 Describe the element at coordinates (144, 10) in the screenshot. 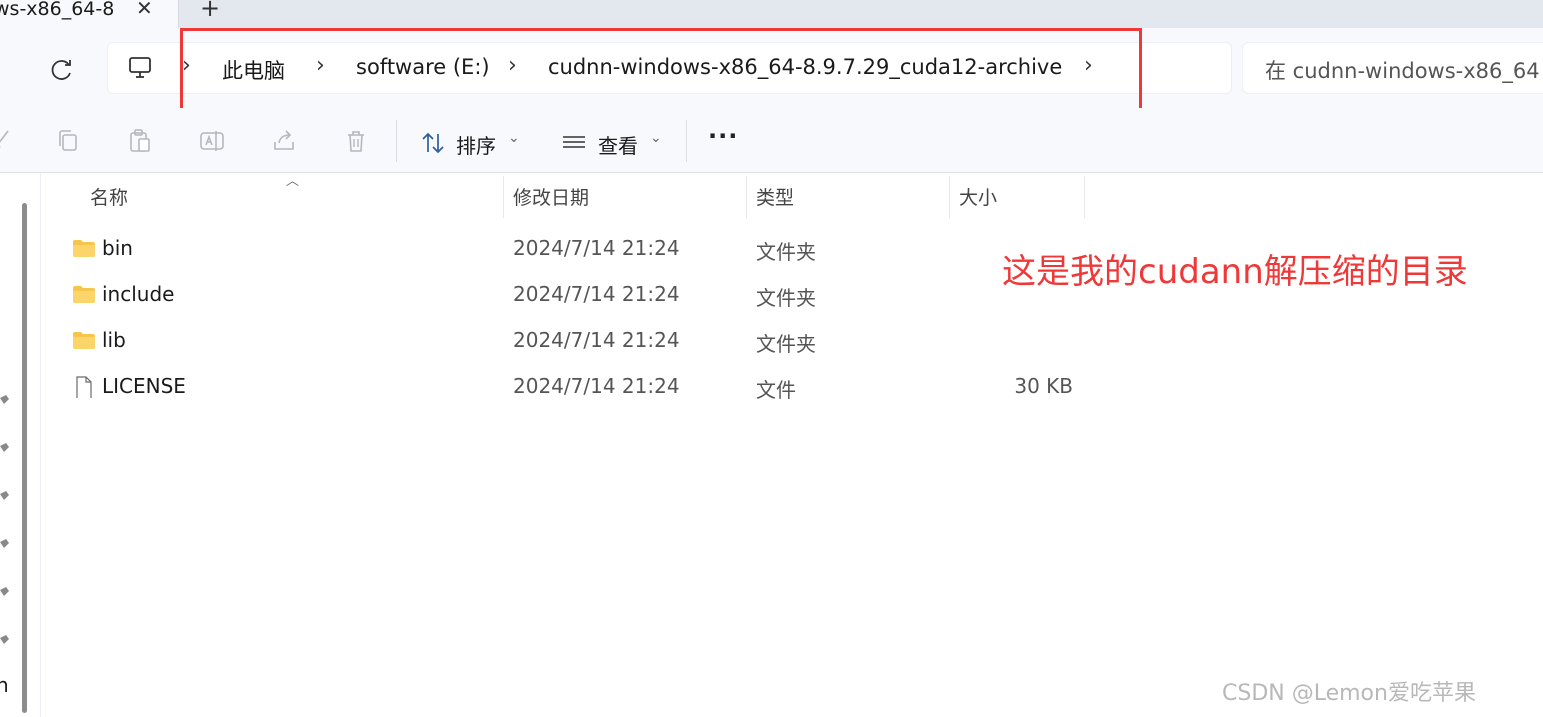

I see `close-icon: ✕` at that location.